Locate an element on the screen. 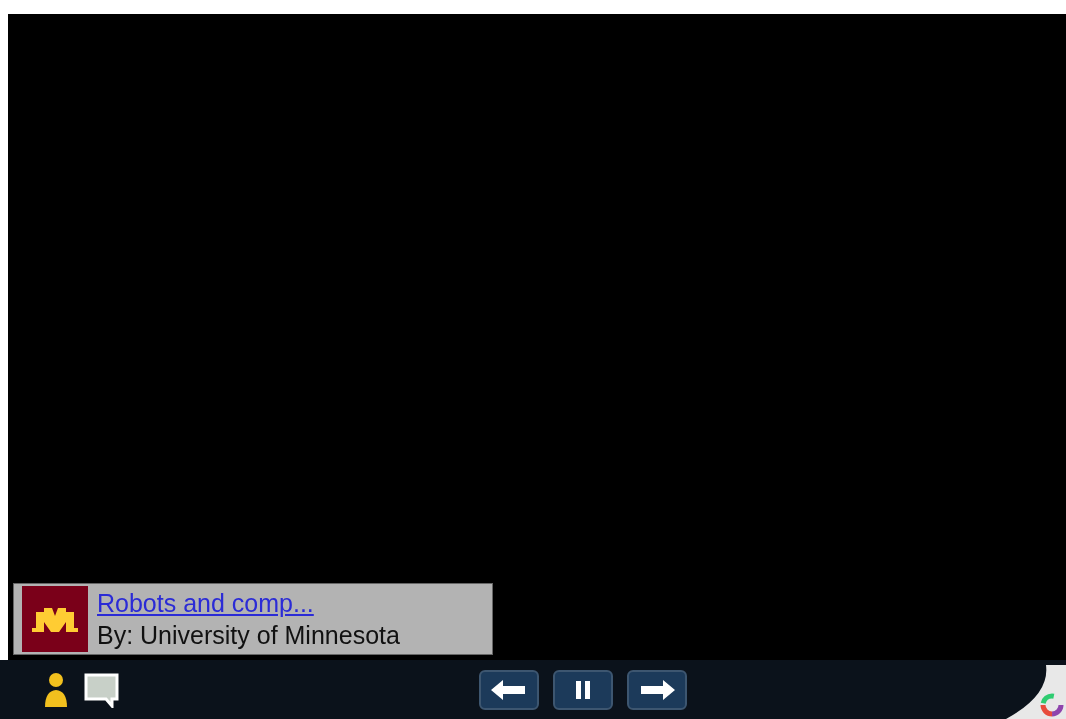  comment-icon is located at coordinates (102, 689).